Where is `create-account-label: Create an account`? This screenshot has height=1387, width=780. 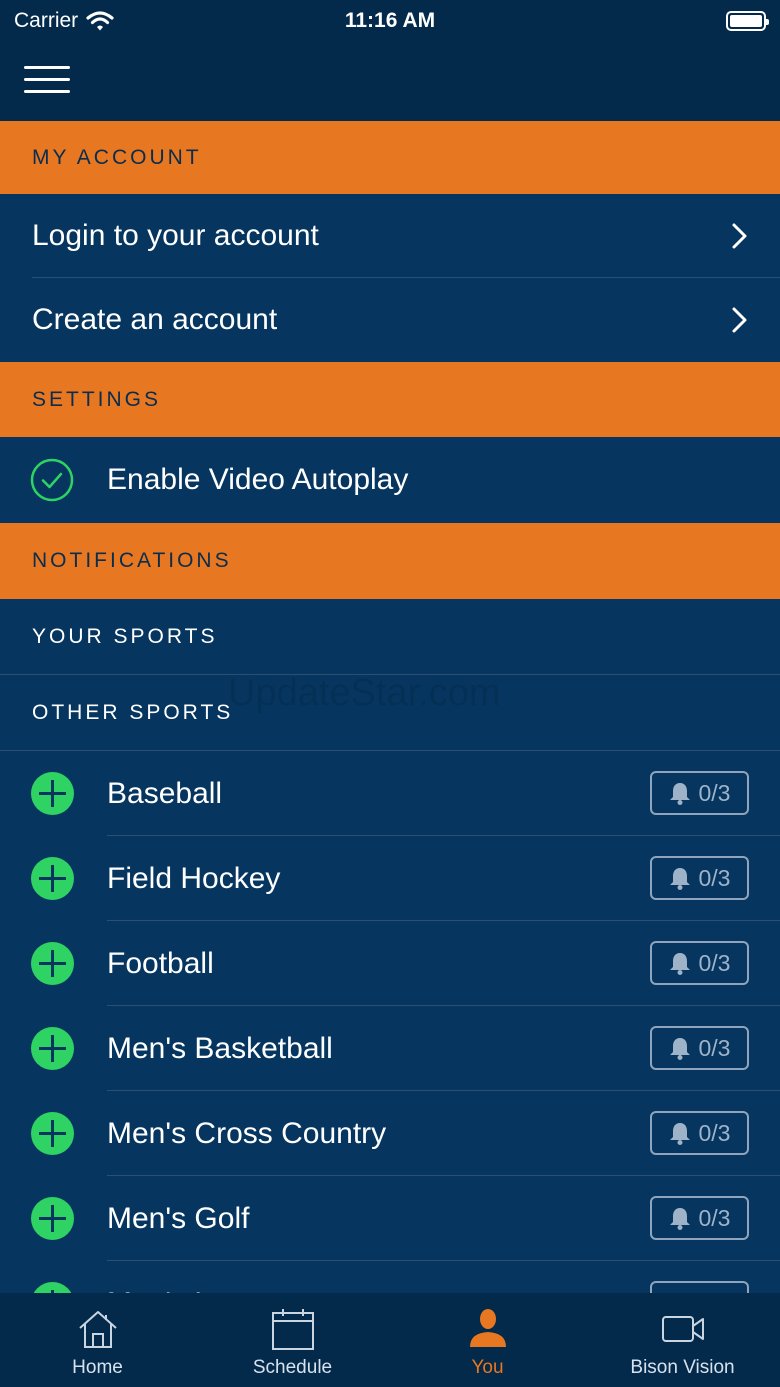 create-account-label: Create an account is located at coordinates (155, 319).